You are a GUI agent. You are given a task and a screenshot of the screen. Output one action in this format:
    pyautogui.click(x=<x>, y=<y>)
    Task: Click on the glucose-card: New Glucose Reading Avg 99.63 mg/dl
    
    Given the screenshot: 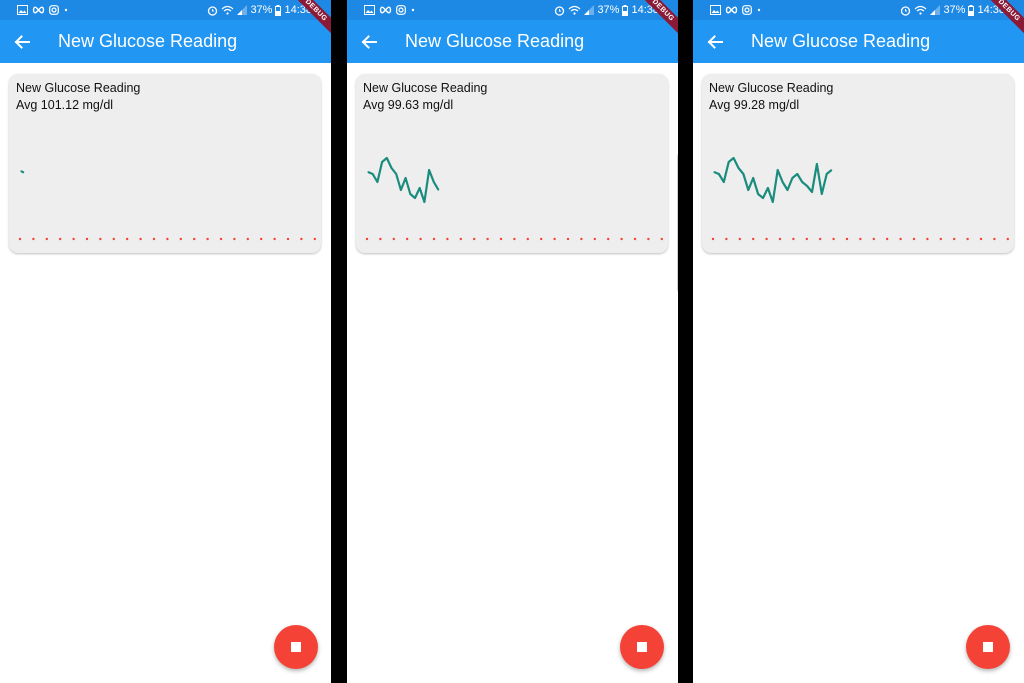 What is the action you would take?
    pyautogui.click(x=512, y=163)
    